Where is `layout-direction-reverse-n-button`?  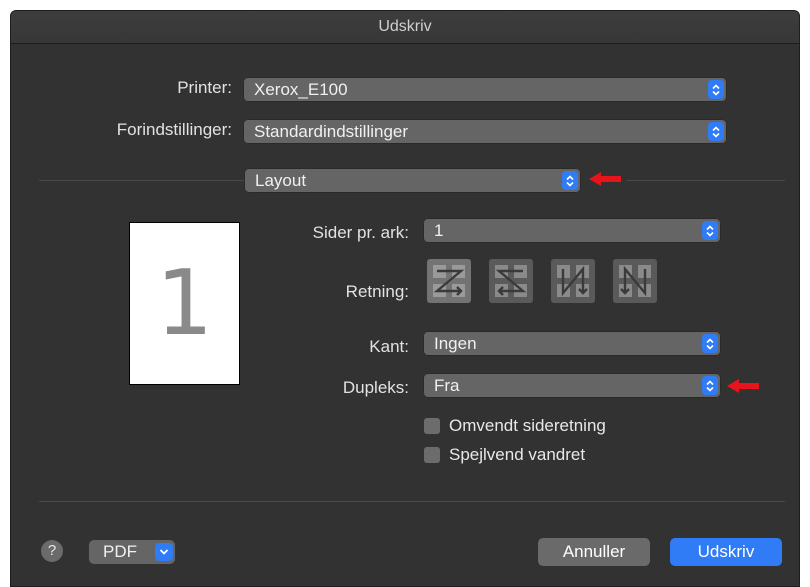 layout-direction-reverse-n-button is located at coordinates (635, 281).